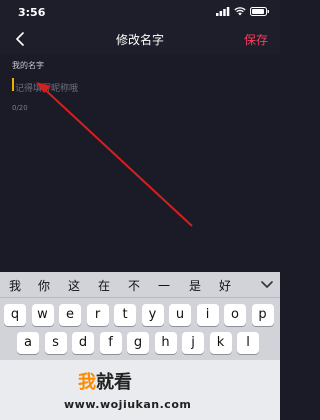  Describe the element at coordinates (15, 315) in the screenshot. I see `key-q: q` at that location.